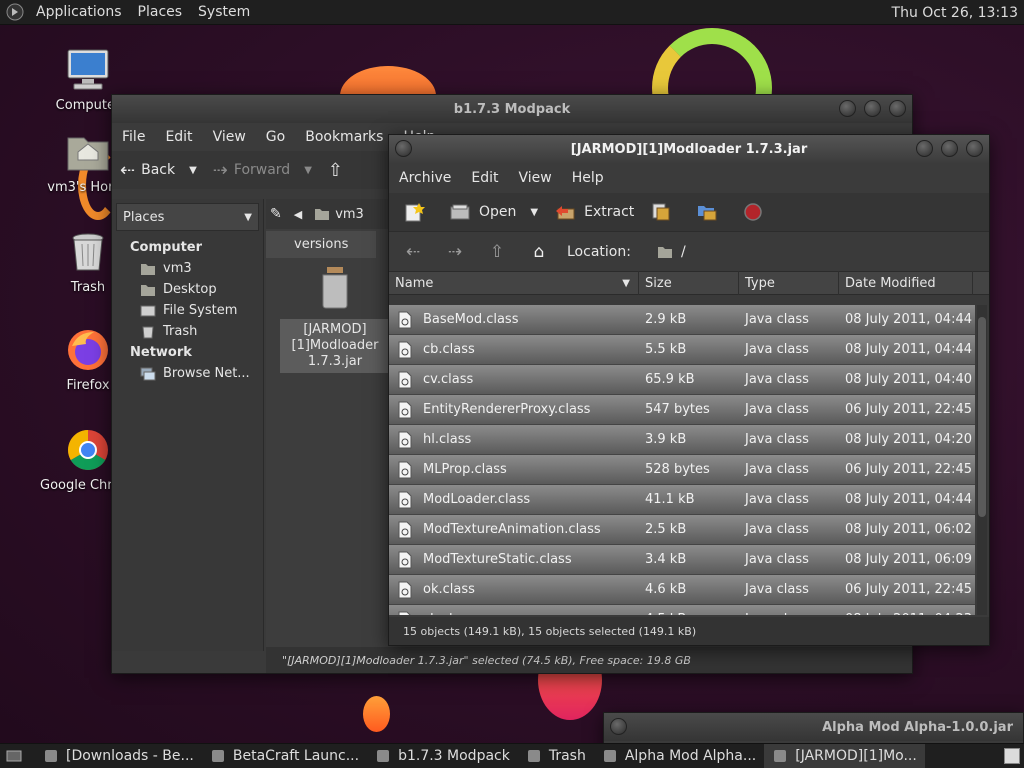  Describe the element at coordinates (514, 350) in the screenshot. I see `cell-name: cb.class` at that location.